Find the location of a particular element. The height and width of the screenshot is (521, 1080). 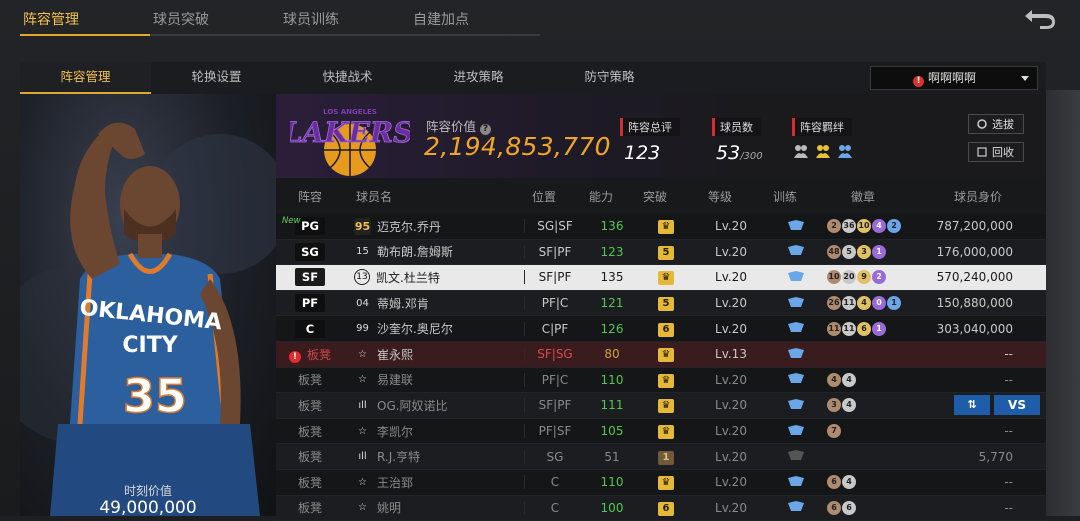

table-row: PF 04 蒂姆.邓肯 PF|C 121 5 Lv.20 26 11 4 0 1 150,880,000 is located at coordinates (661, 303).